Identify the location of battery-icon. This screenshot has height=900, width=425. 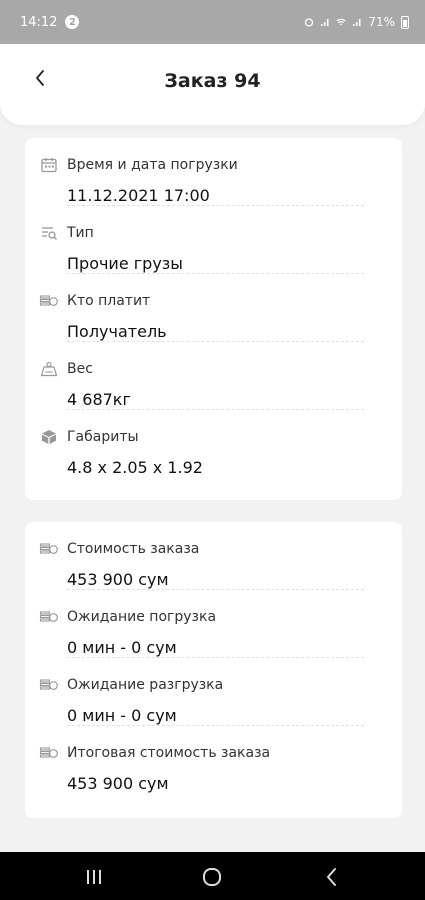
(405, 22).